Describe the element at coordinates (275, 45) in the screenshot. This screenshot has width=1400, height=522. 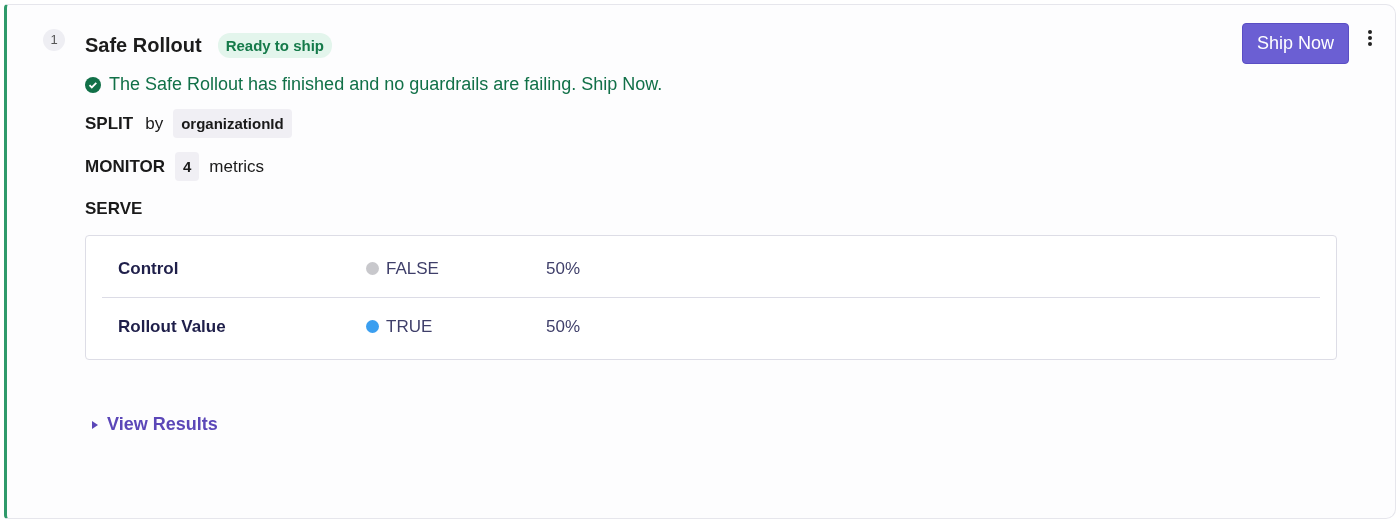
I see `status-badge: Ready to ship` at that location.